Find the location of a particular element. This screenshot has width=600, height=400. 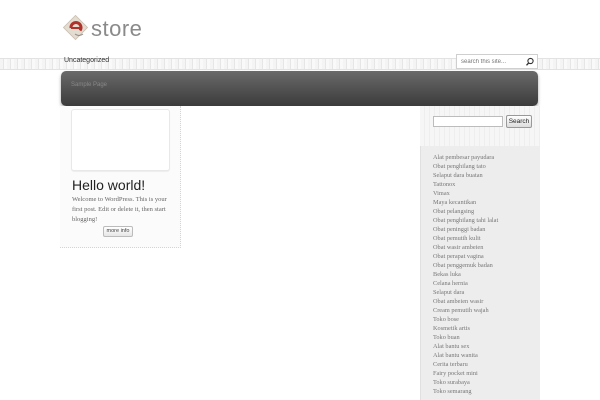

sidebar-link: Toko surabaya is located at coordinates (465, 382).